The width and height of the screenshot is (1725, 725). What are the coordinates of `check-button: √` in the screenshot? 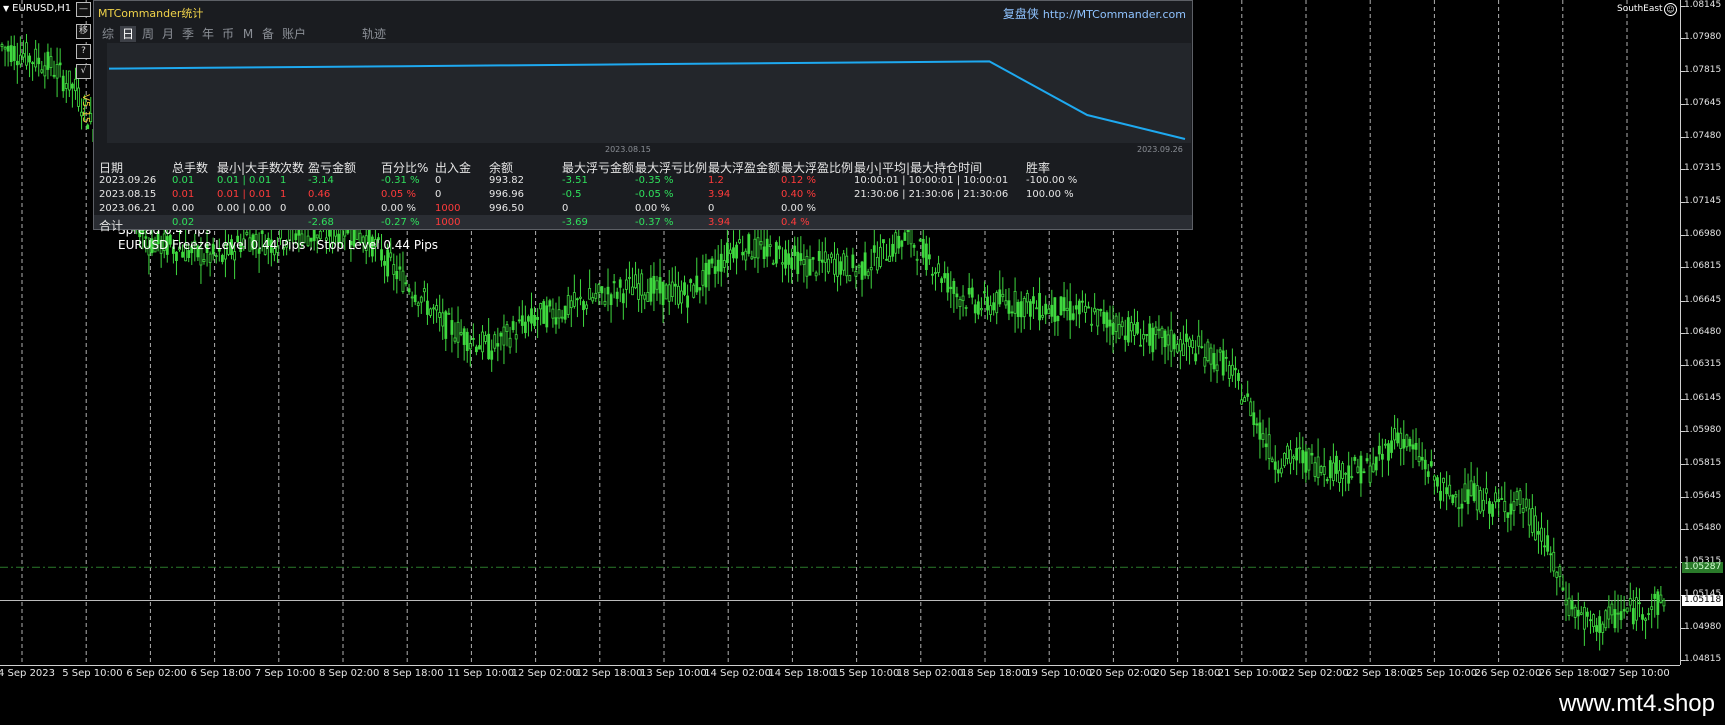 It's located at (83, 71).